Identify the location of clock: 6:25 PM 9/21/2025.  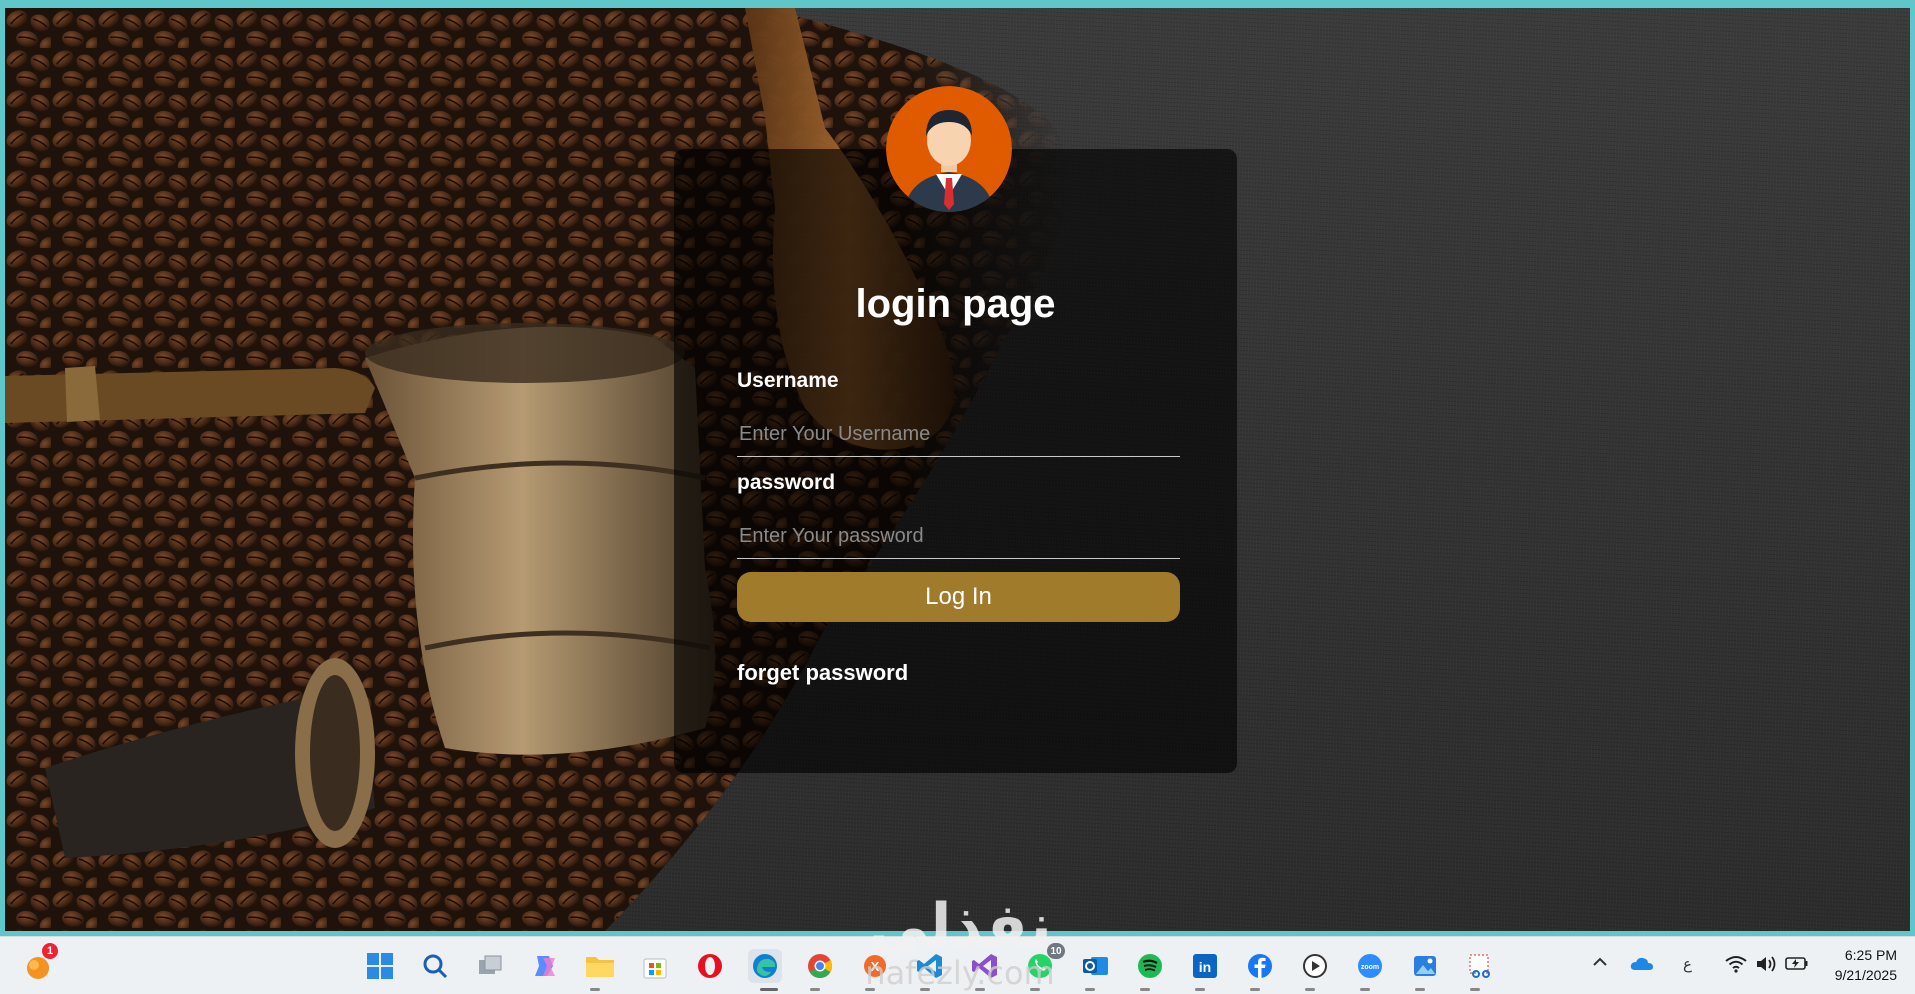
(1866, 965).